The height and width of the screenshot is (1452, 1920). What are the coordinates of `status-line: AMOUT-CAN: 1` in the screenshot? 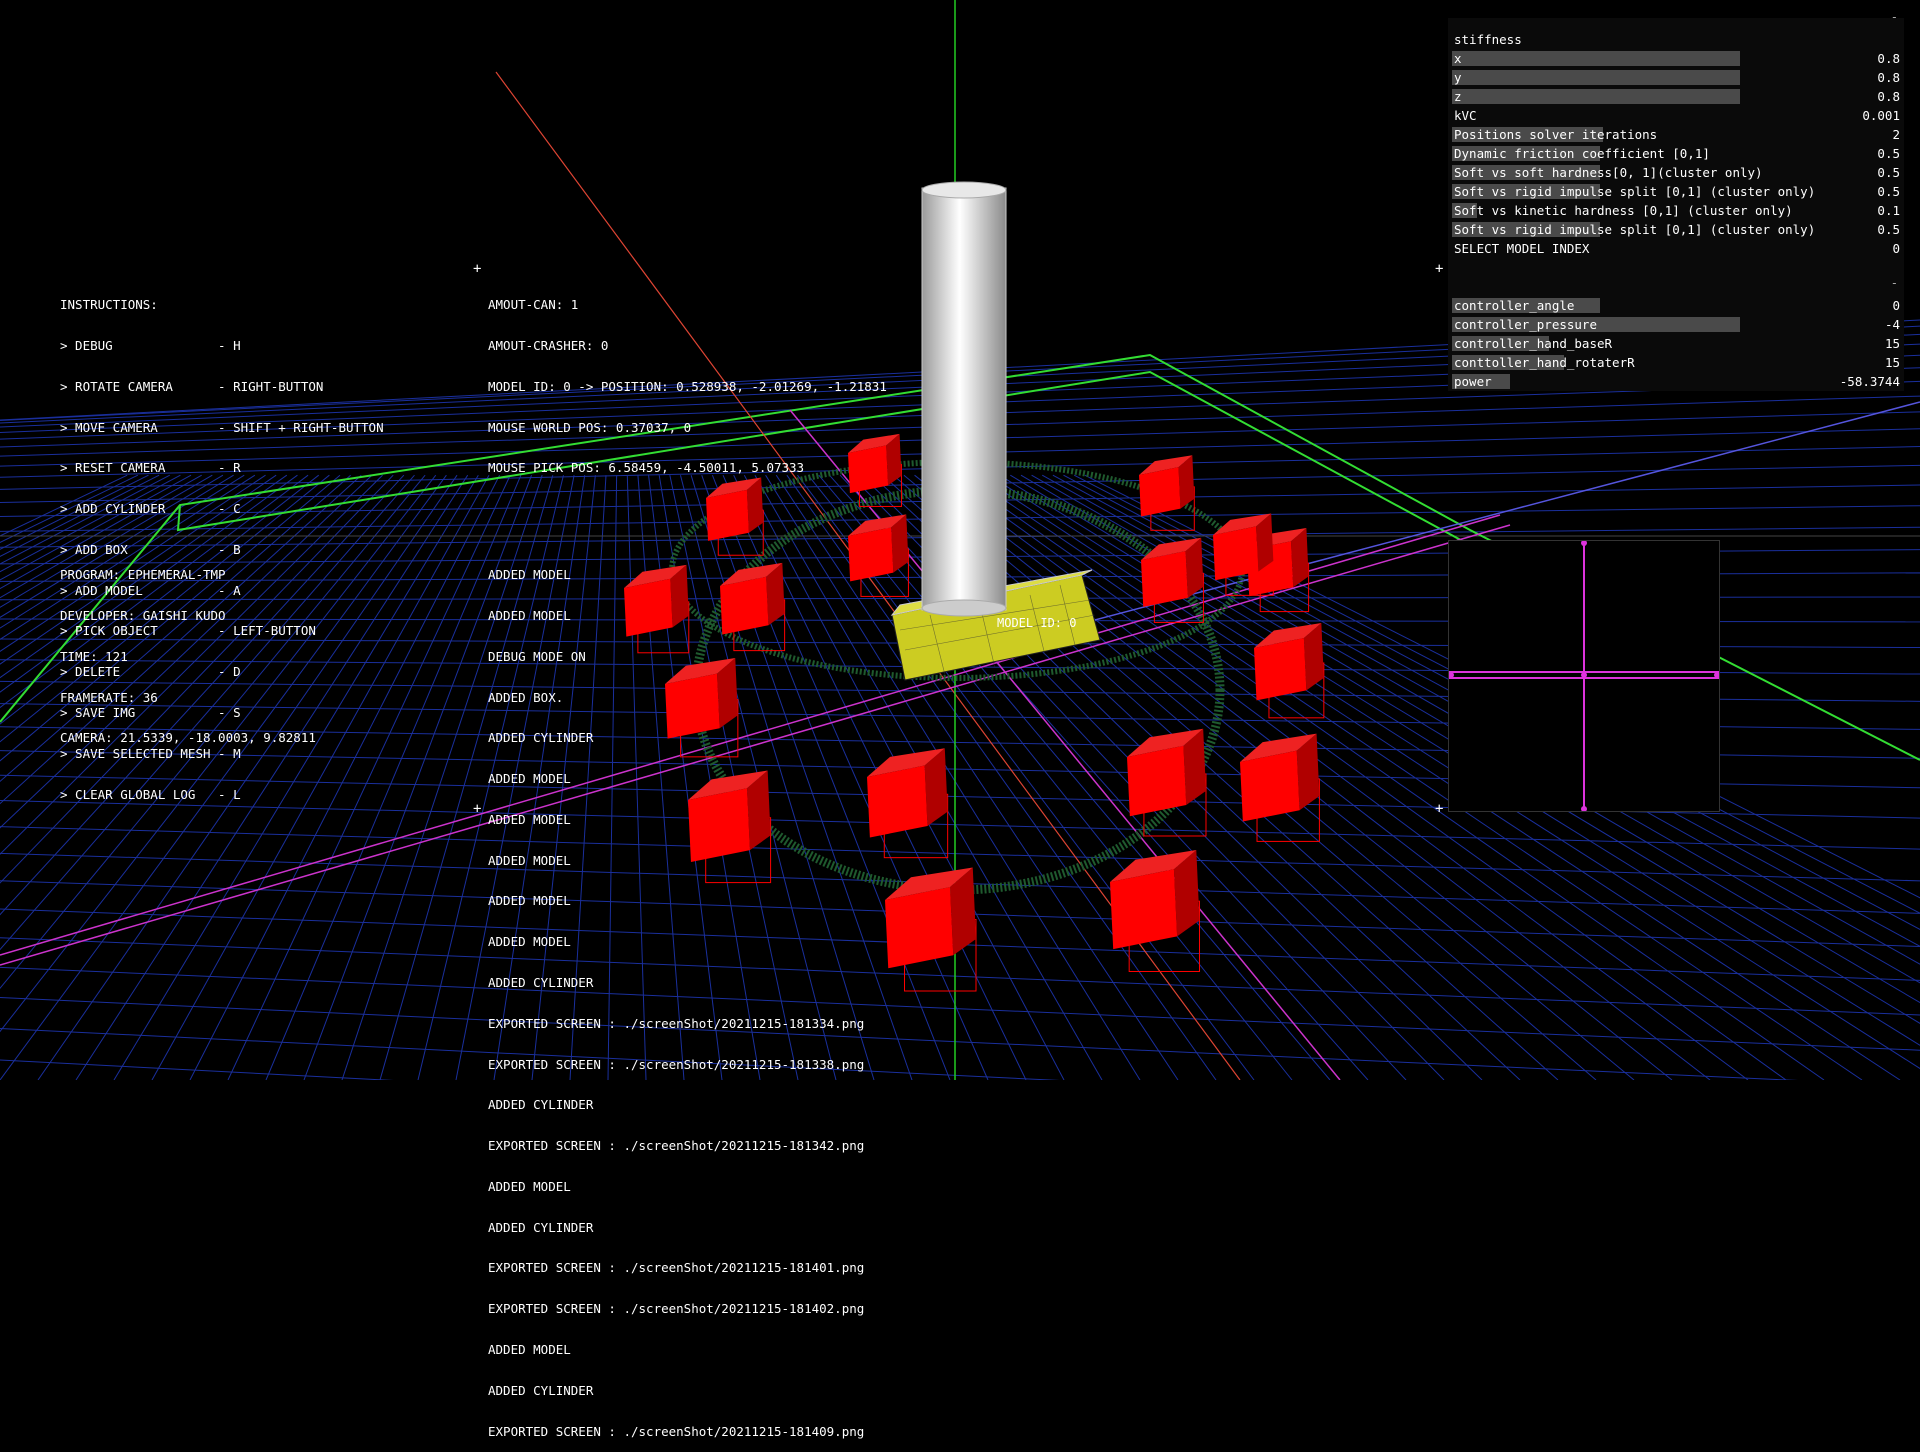 It's located at (533, 305).